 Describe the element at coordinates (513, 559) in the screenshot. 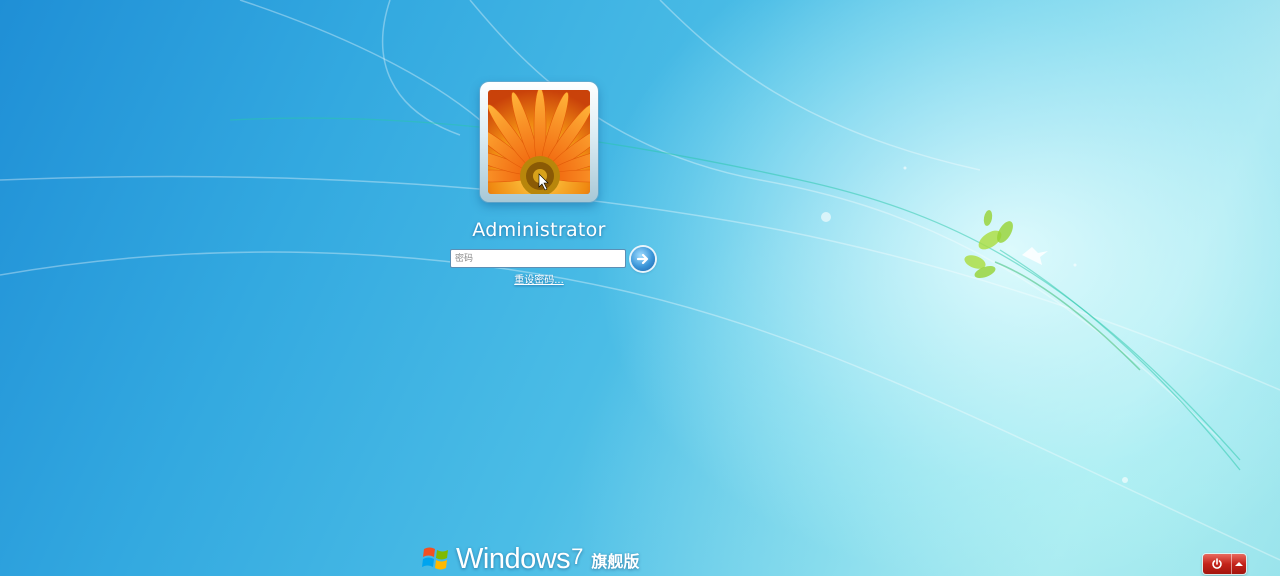

I see `product-name: Windows` at that location.